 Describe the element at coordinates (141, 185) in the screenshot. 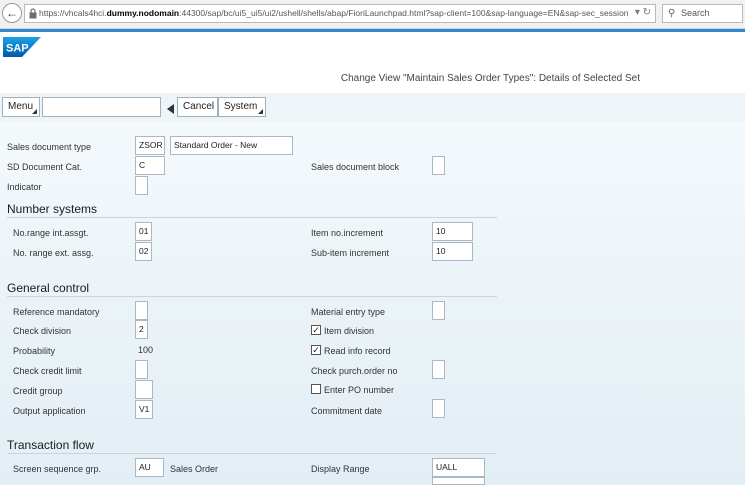

I see `indicator-field` at that location.